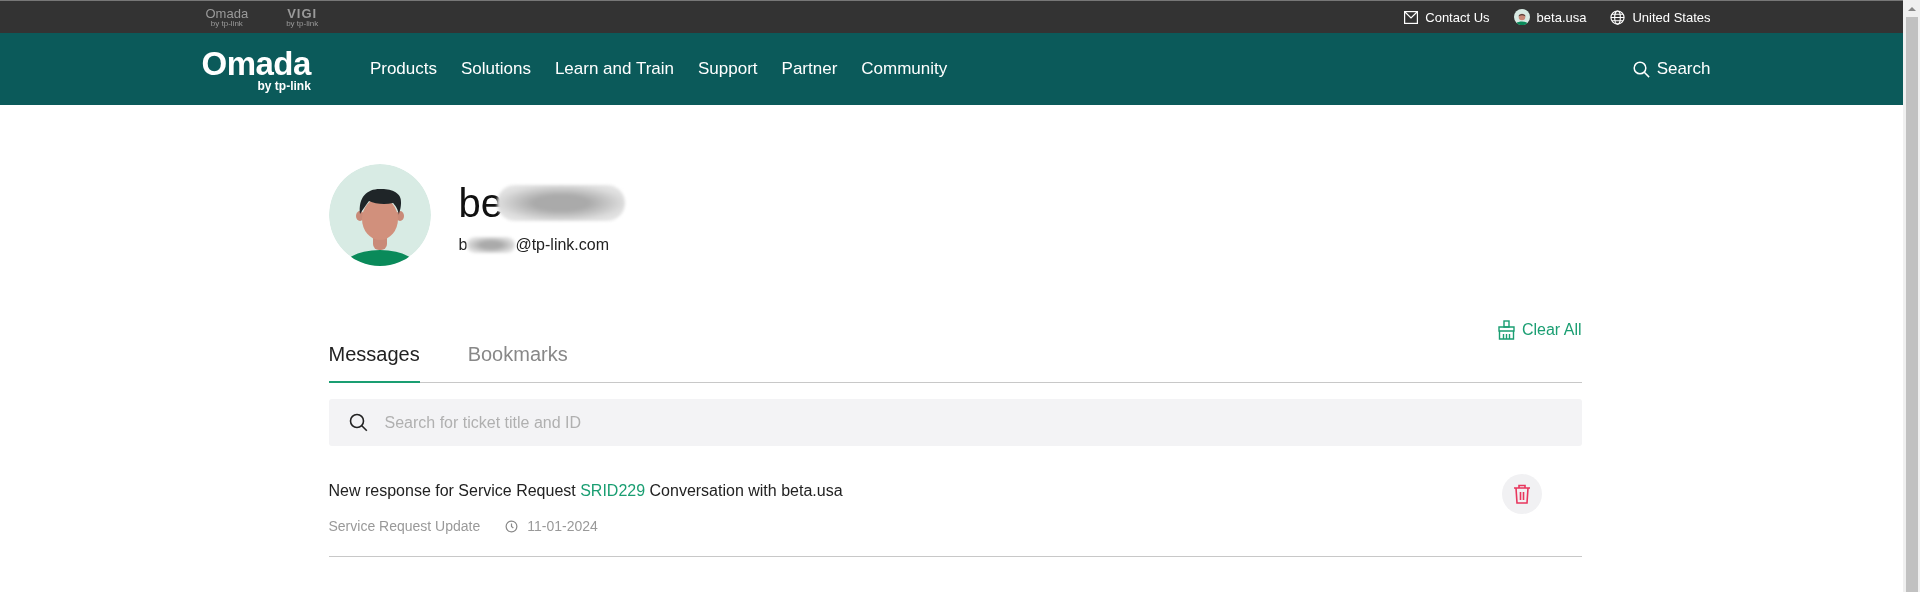  I want to click on nav-link: Partner, so click(809, 69).